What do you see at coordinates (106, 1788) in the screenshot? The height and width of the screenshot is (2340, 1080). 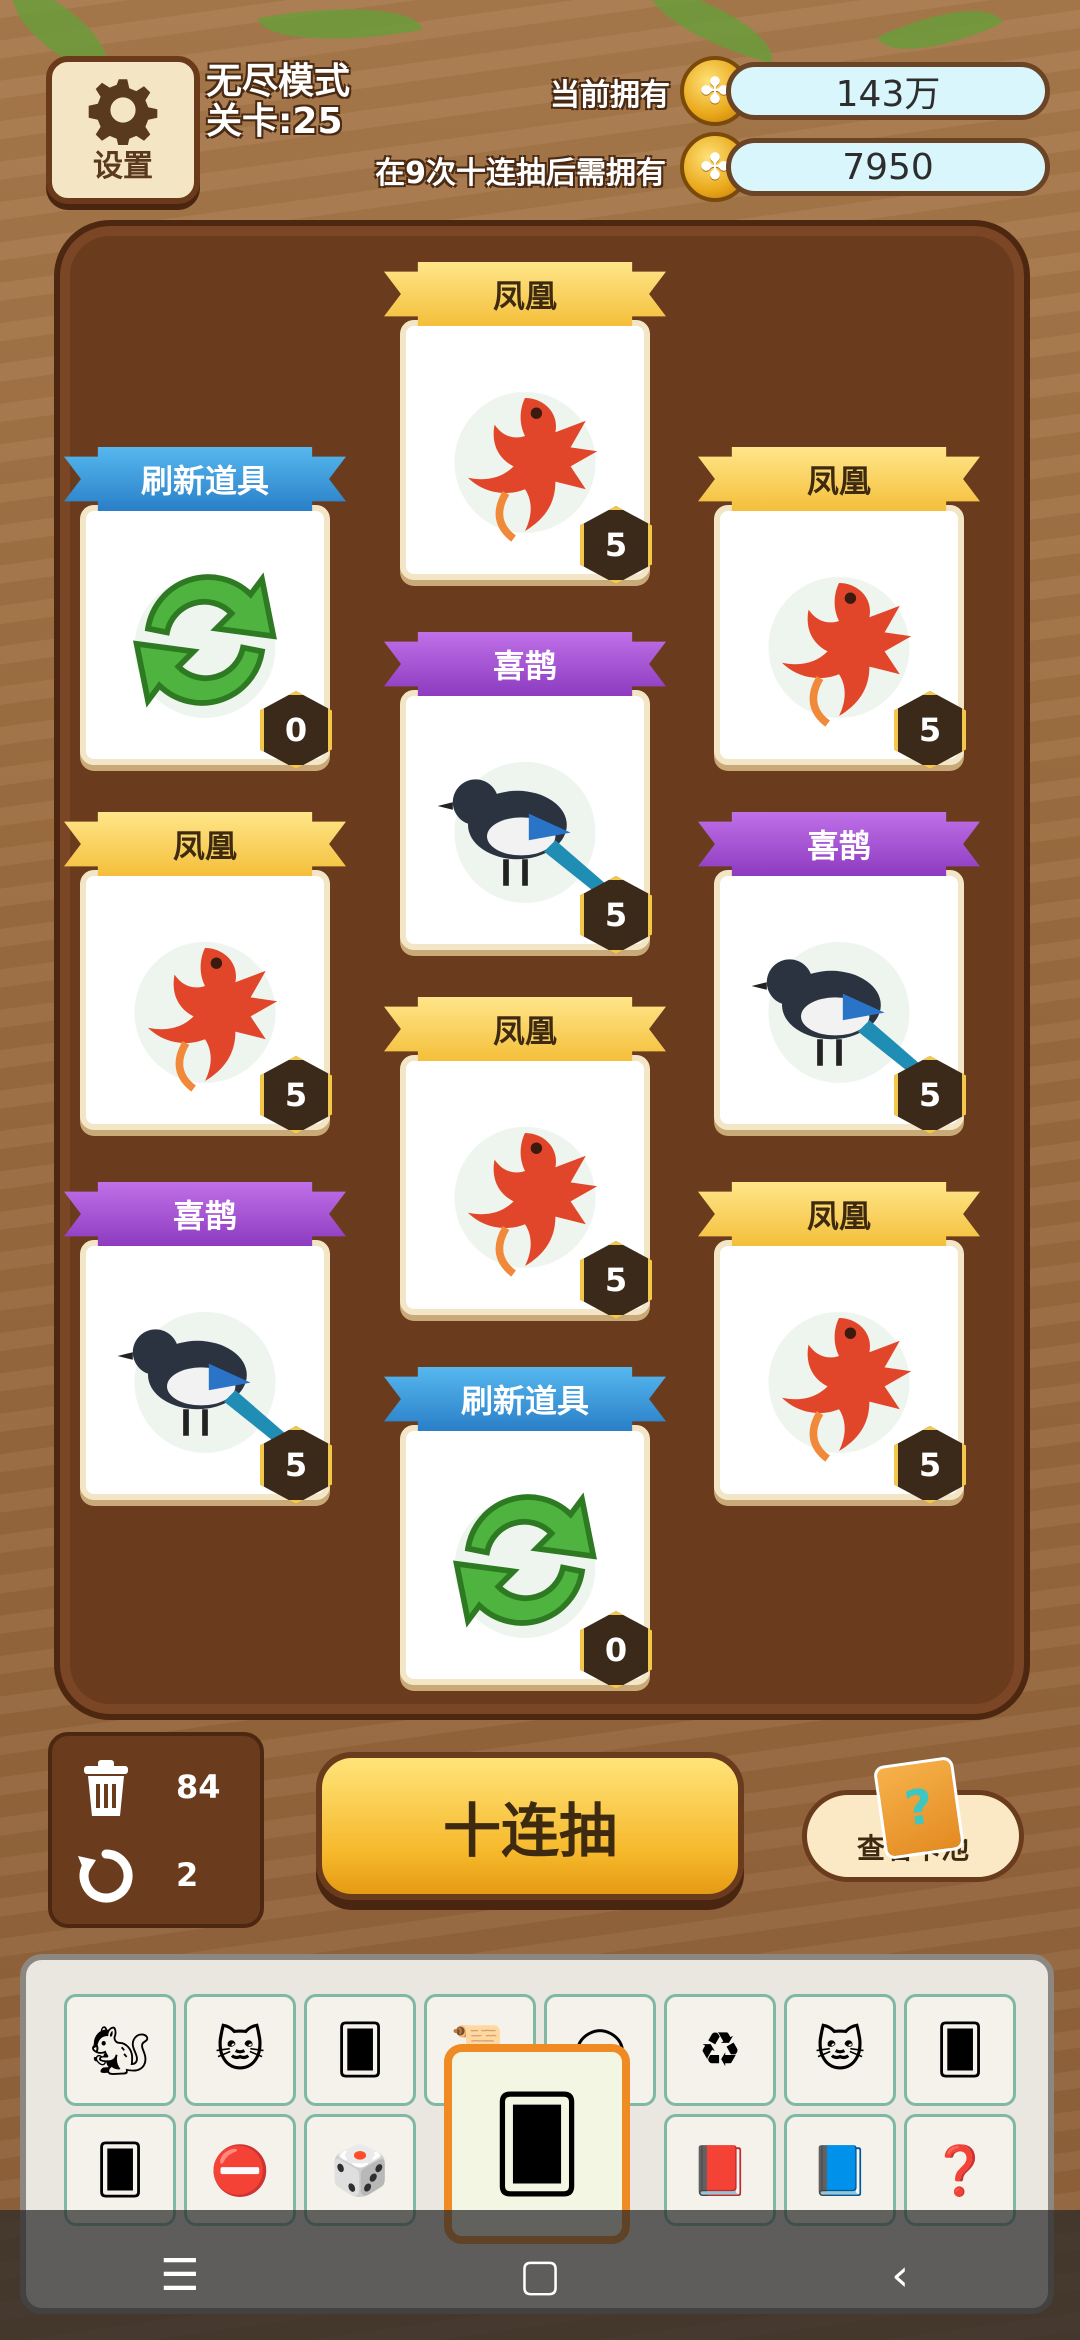 I see `trash-icon` at bounding box center [106, 1788].